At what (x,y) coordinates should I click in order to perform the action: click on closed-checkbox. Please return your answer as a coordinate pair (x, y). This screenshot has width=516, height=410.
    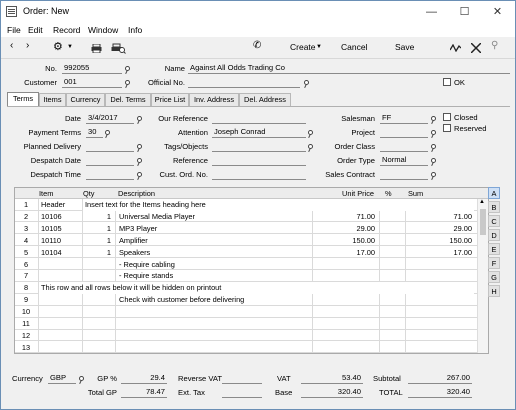
    Looking at the image, I should click on (447, 117).